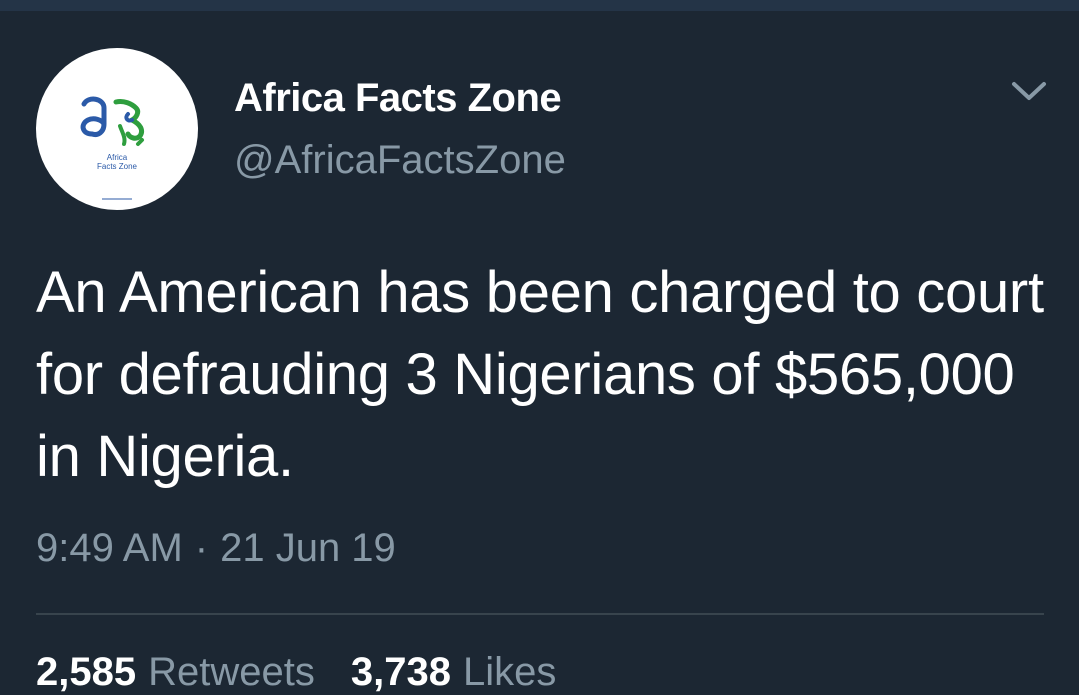  Describe the element at coordinates (117, 166) in the screenshot. I see `svg-text: Facts Zone` at that location.